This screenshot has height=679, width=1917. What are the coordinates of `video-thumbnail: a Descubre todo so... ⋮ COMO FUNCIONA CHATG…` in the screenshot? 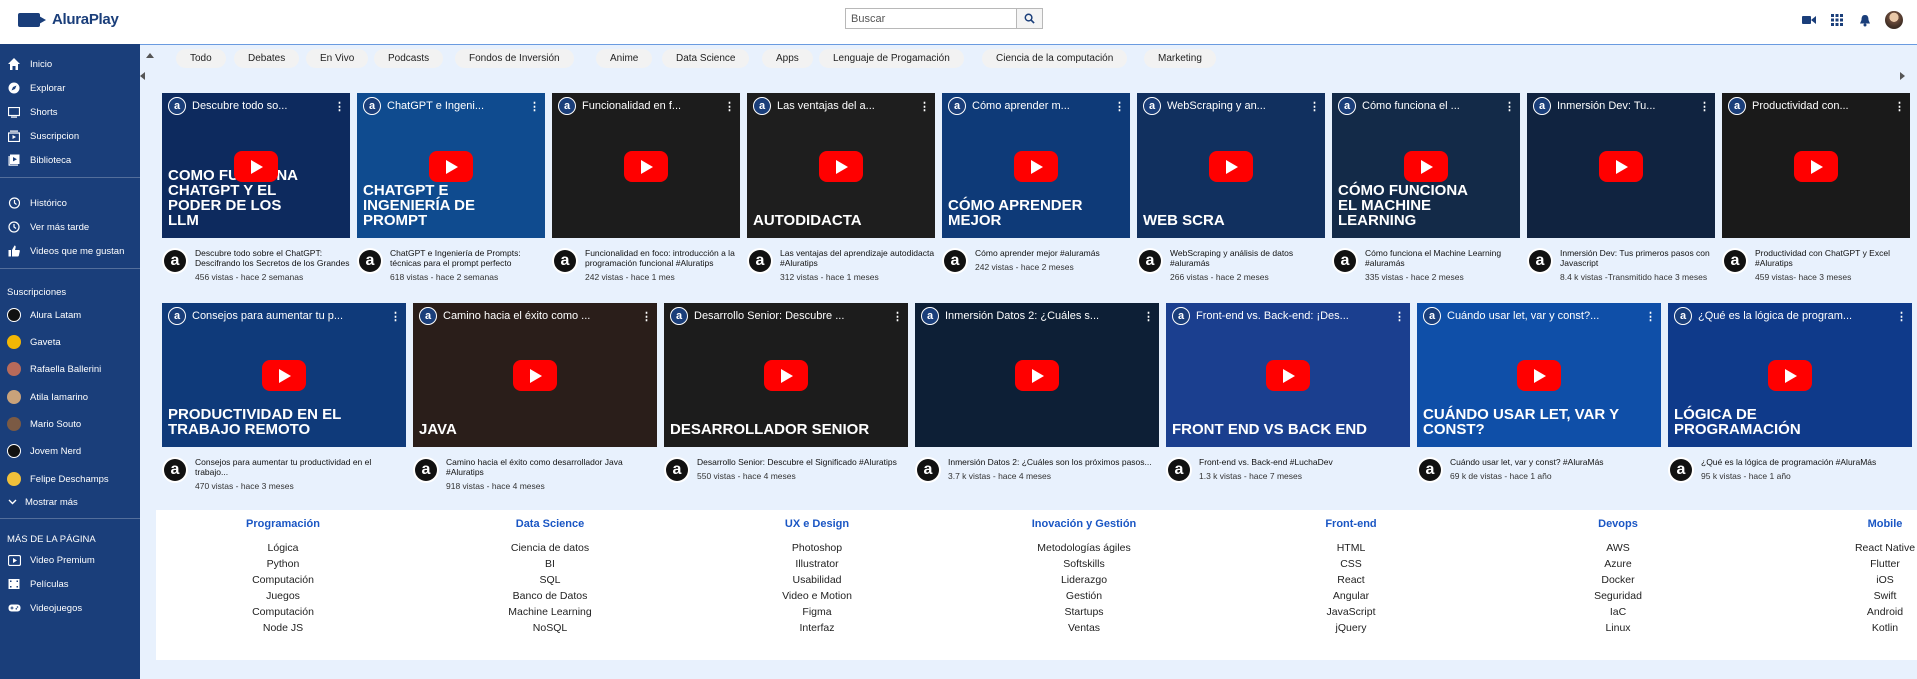 It's located at (256, 165).